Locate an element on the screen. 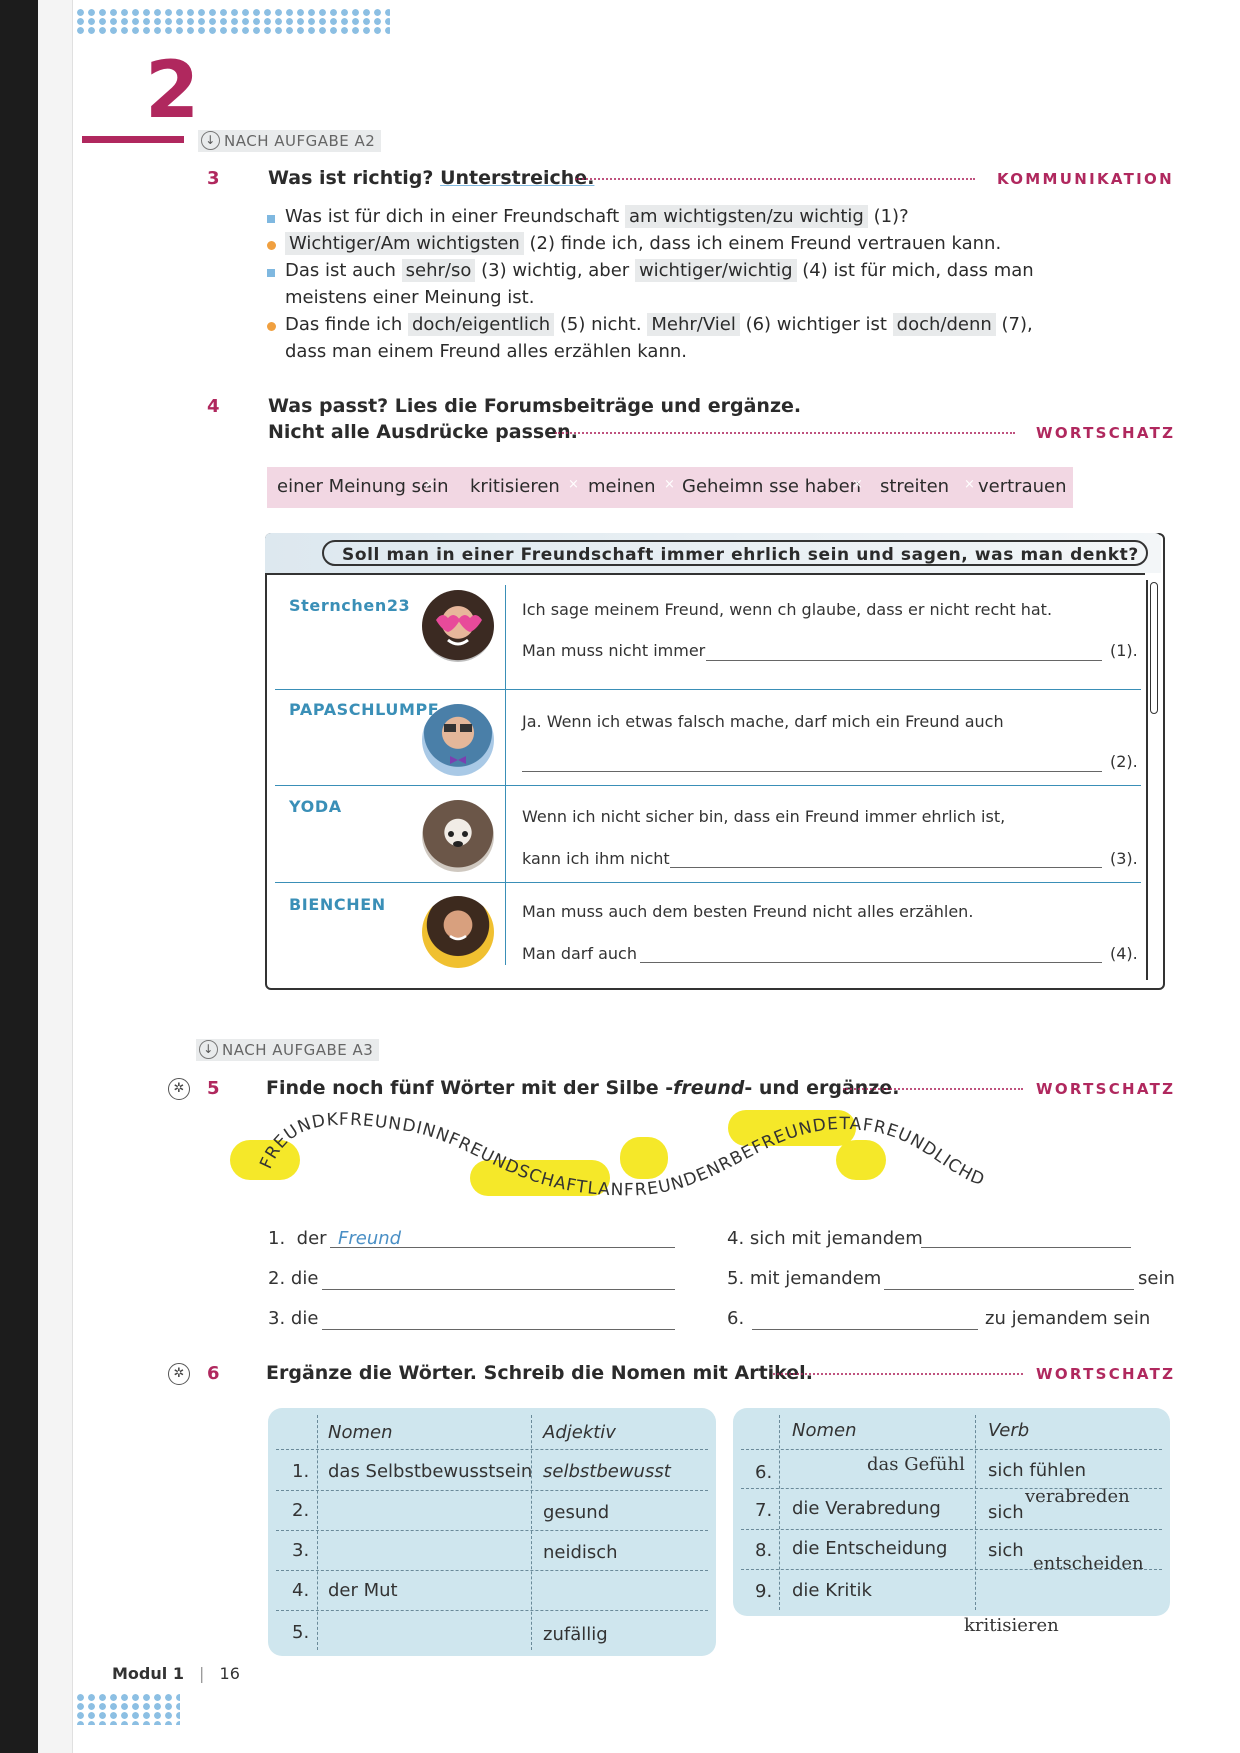 The image size is (1240, 1753). exercise-3-number: 3 is located at coordinates (213, 178).